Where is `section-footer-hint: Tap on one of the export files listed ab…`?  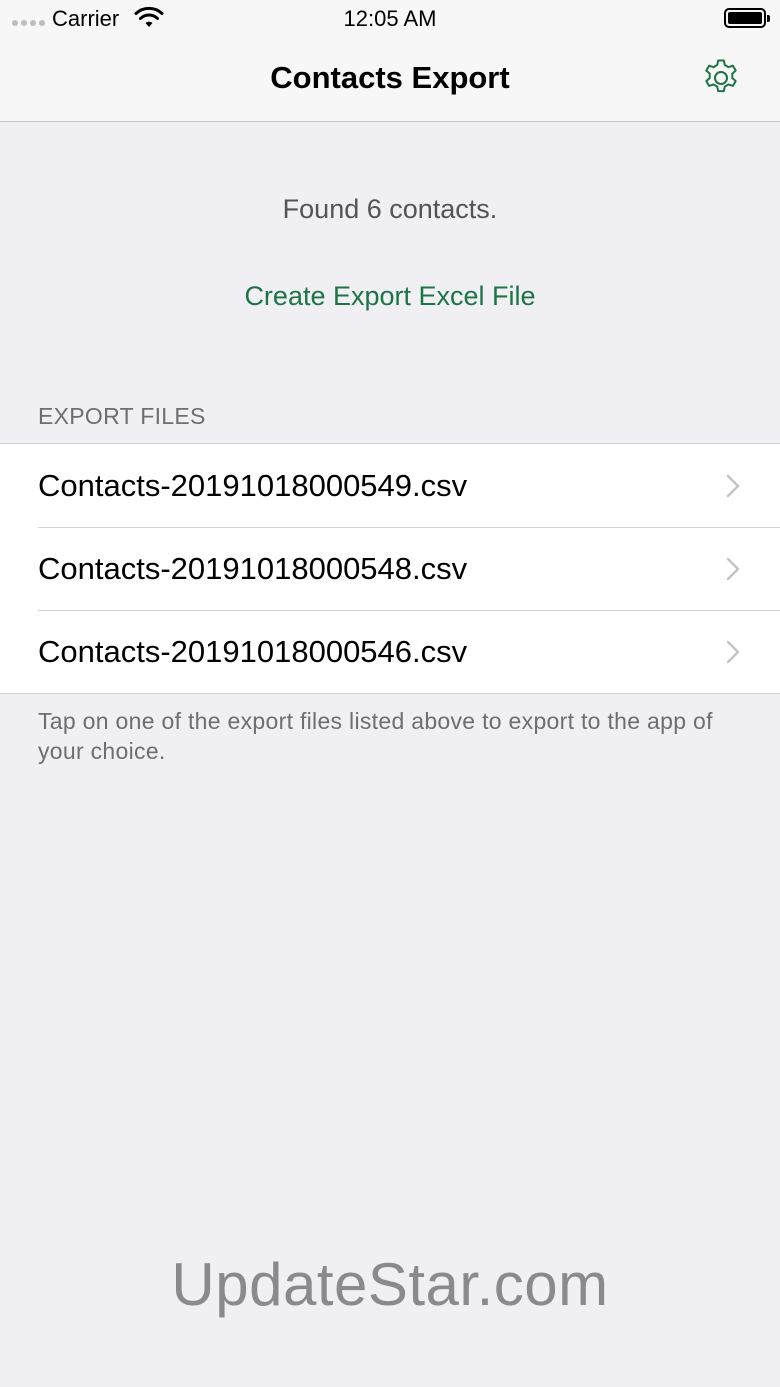 section-footer-hint: Tap on one of the export files listed ab… is located at coordinates (375, 736).